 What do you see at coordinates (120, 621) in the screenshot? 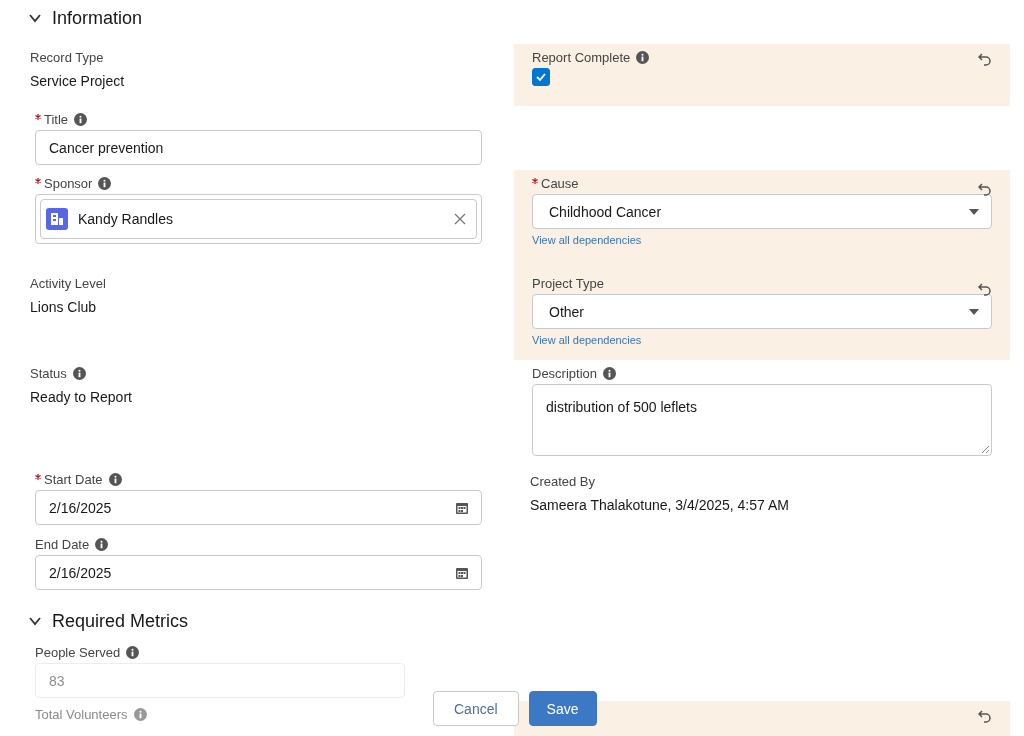
I see `section-title: Required Metrics` at bounding box center [120, 621].